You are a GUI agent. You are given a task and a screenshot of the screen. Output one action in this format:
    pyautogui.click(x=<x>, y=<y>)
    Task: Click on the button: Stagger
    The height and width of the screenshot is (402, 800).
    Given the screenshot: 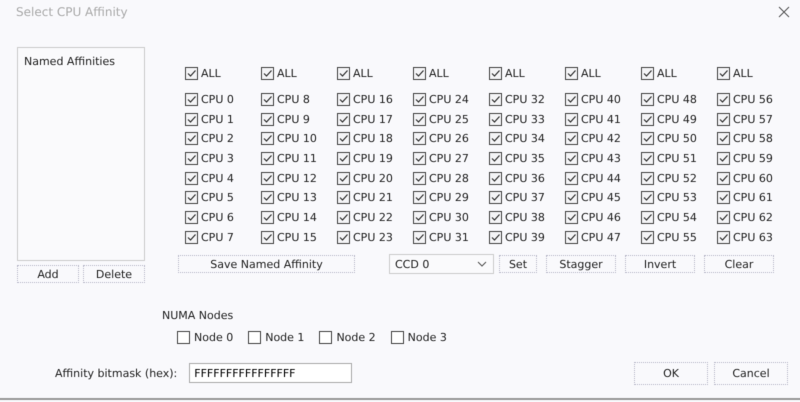 What is the action you would take?
    pyautogui.click(x=581, y=264)
    